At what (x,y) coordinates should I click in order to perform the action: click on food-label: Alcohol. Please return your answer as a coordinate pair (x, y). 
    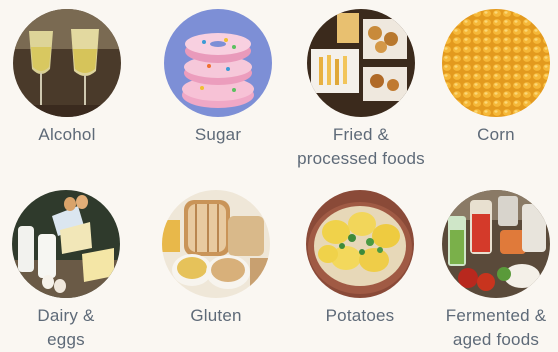
    Looking at the image, I should click on (68, 135).